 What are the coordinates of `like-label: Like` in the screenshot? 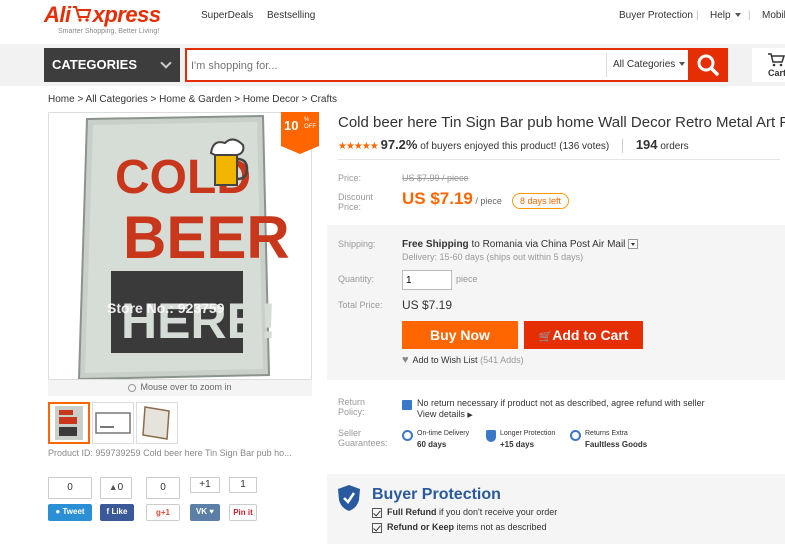 It's located at (119, 511).